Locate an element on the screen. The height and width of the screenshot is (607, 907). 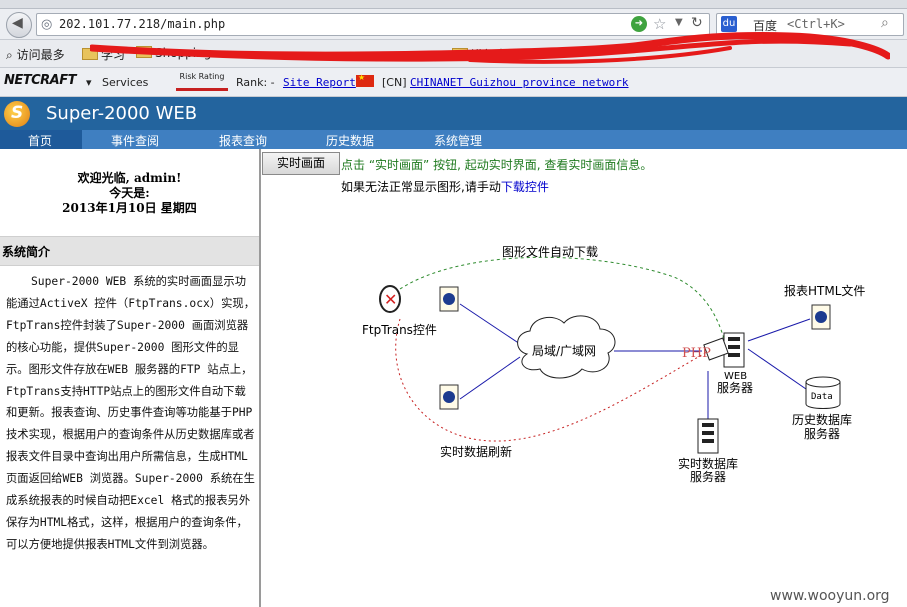
bookmark-label: 进行中 is located at coordinates (489, 55).